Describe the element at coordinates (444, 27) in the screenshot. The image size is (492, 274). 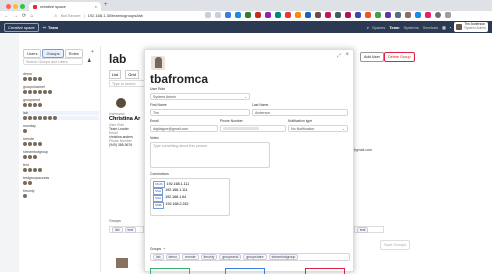
I see `grid-icon: ▦` at that location.